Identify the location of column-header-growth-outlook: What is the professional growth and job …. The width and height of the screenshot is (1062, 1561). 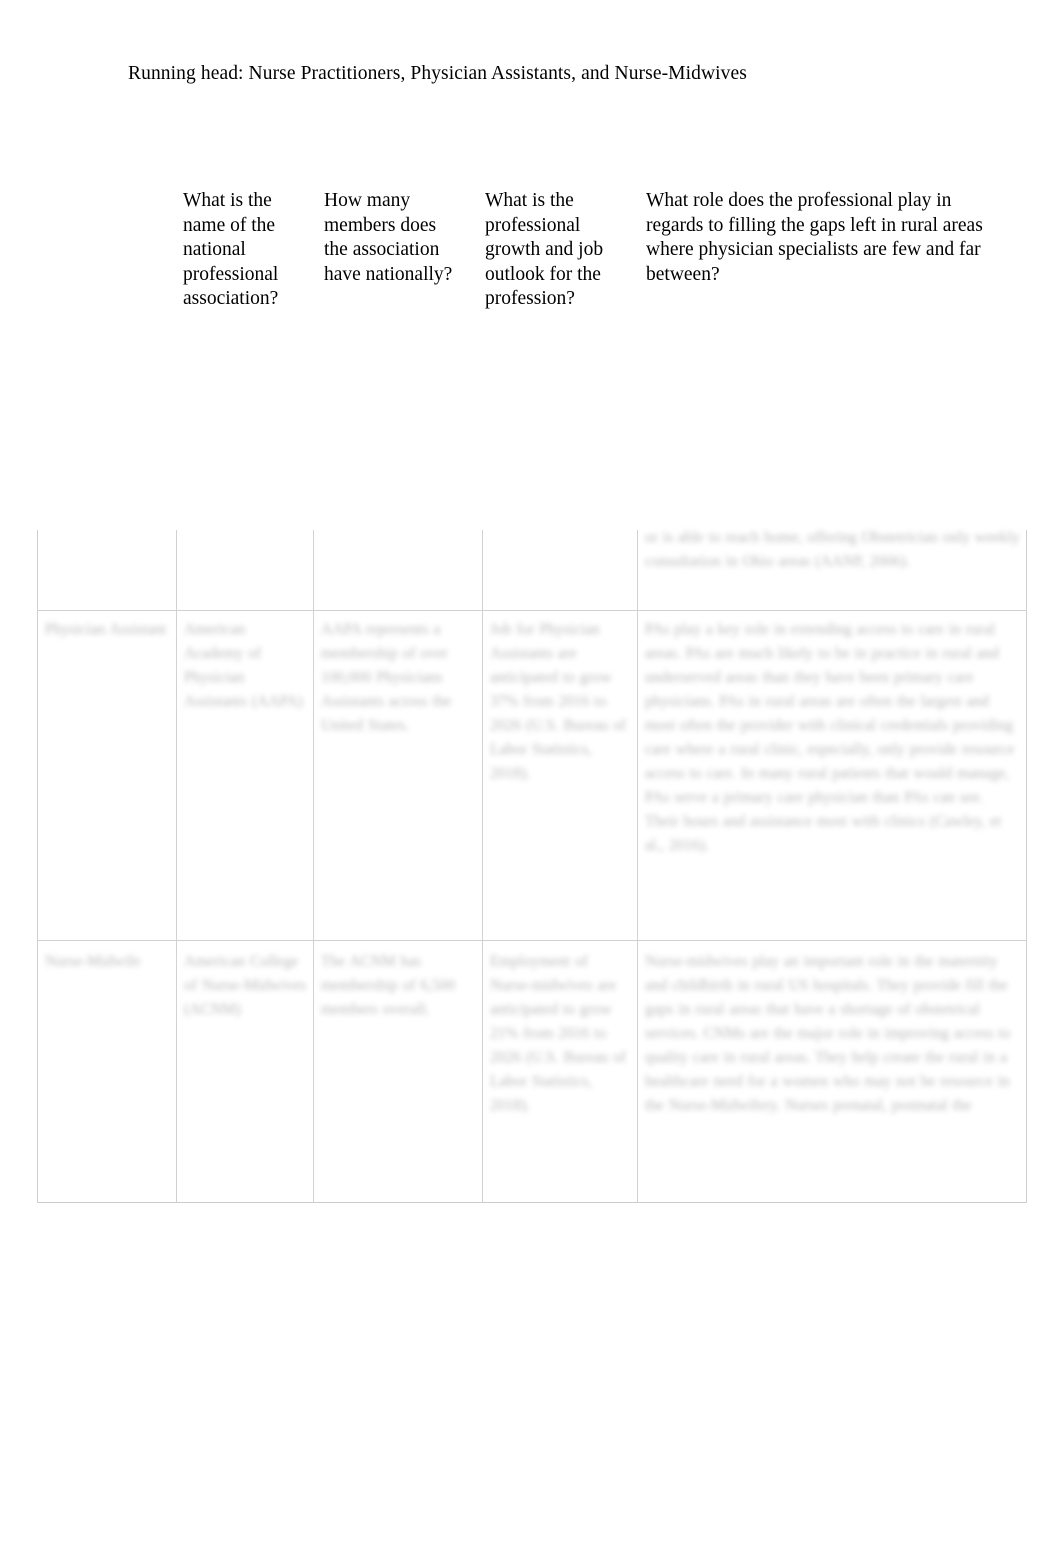
(544, 250).